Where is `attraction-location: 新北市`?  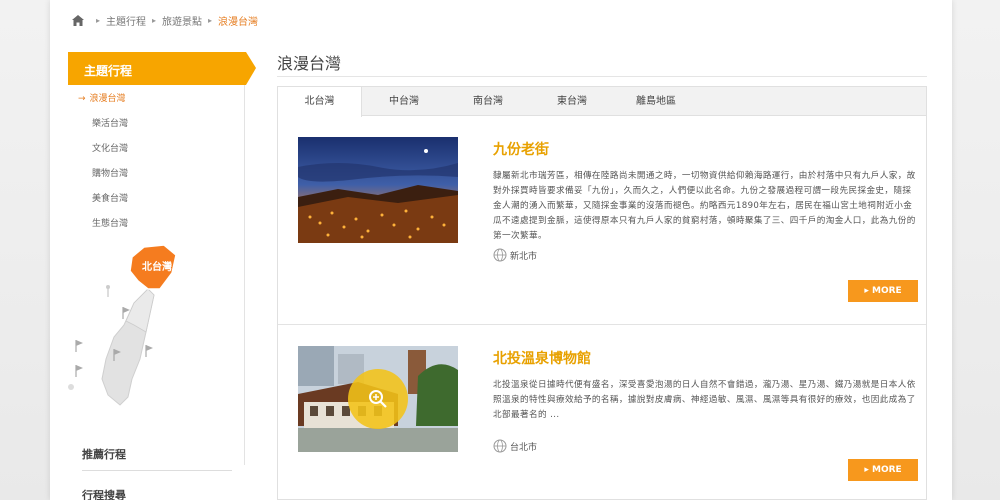
attraction-location: 新北市 is located at coordinates (515, 255).